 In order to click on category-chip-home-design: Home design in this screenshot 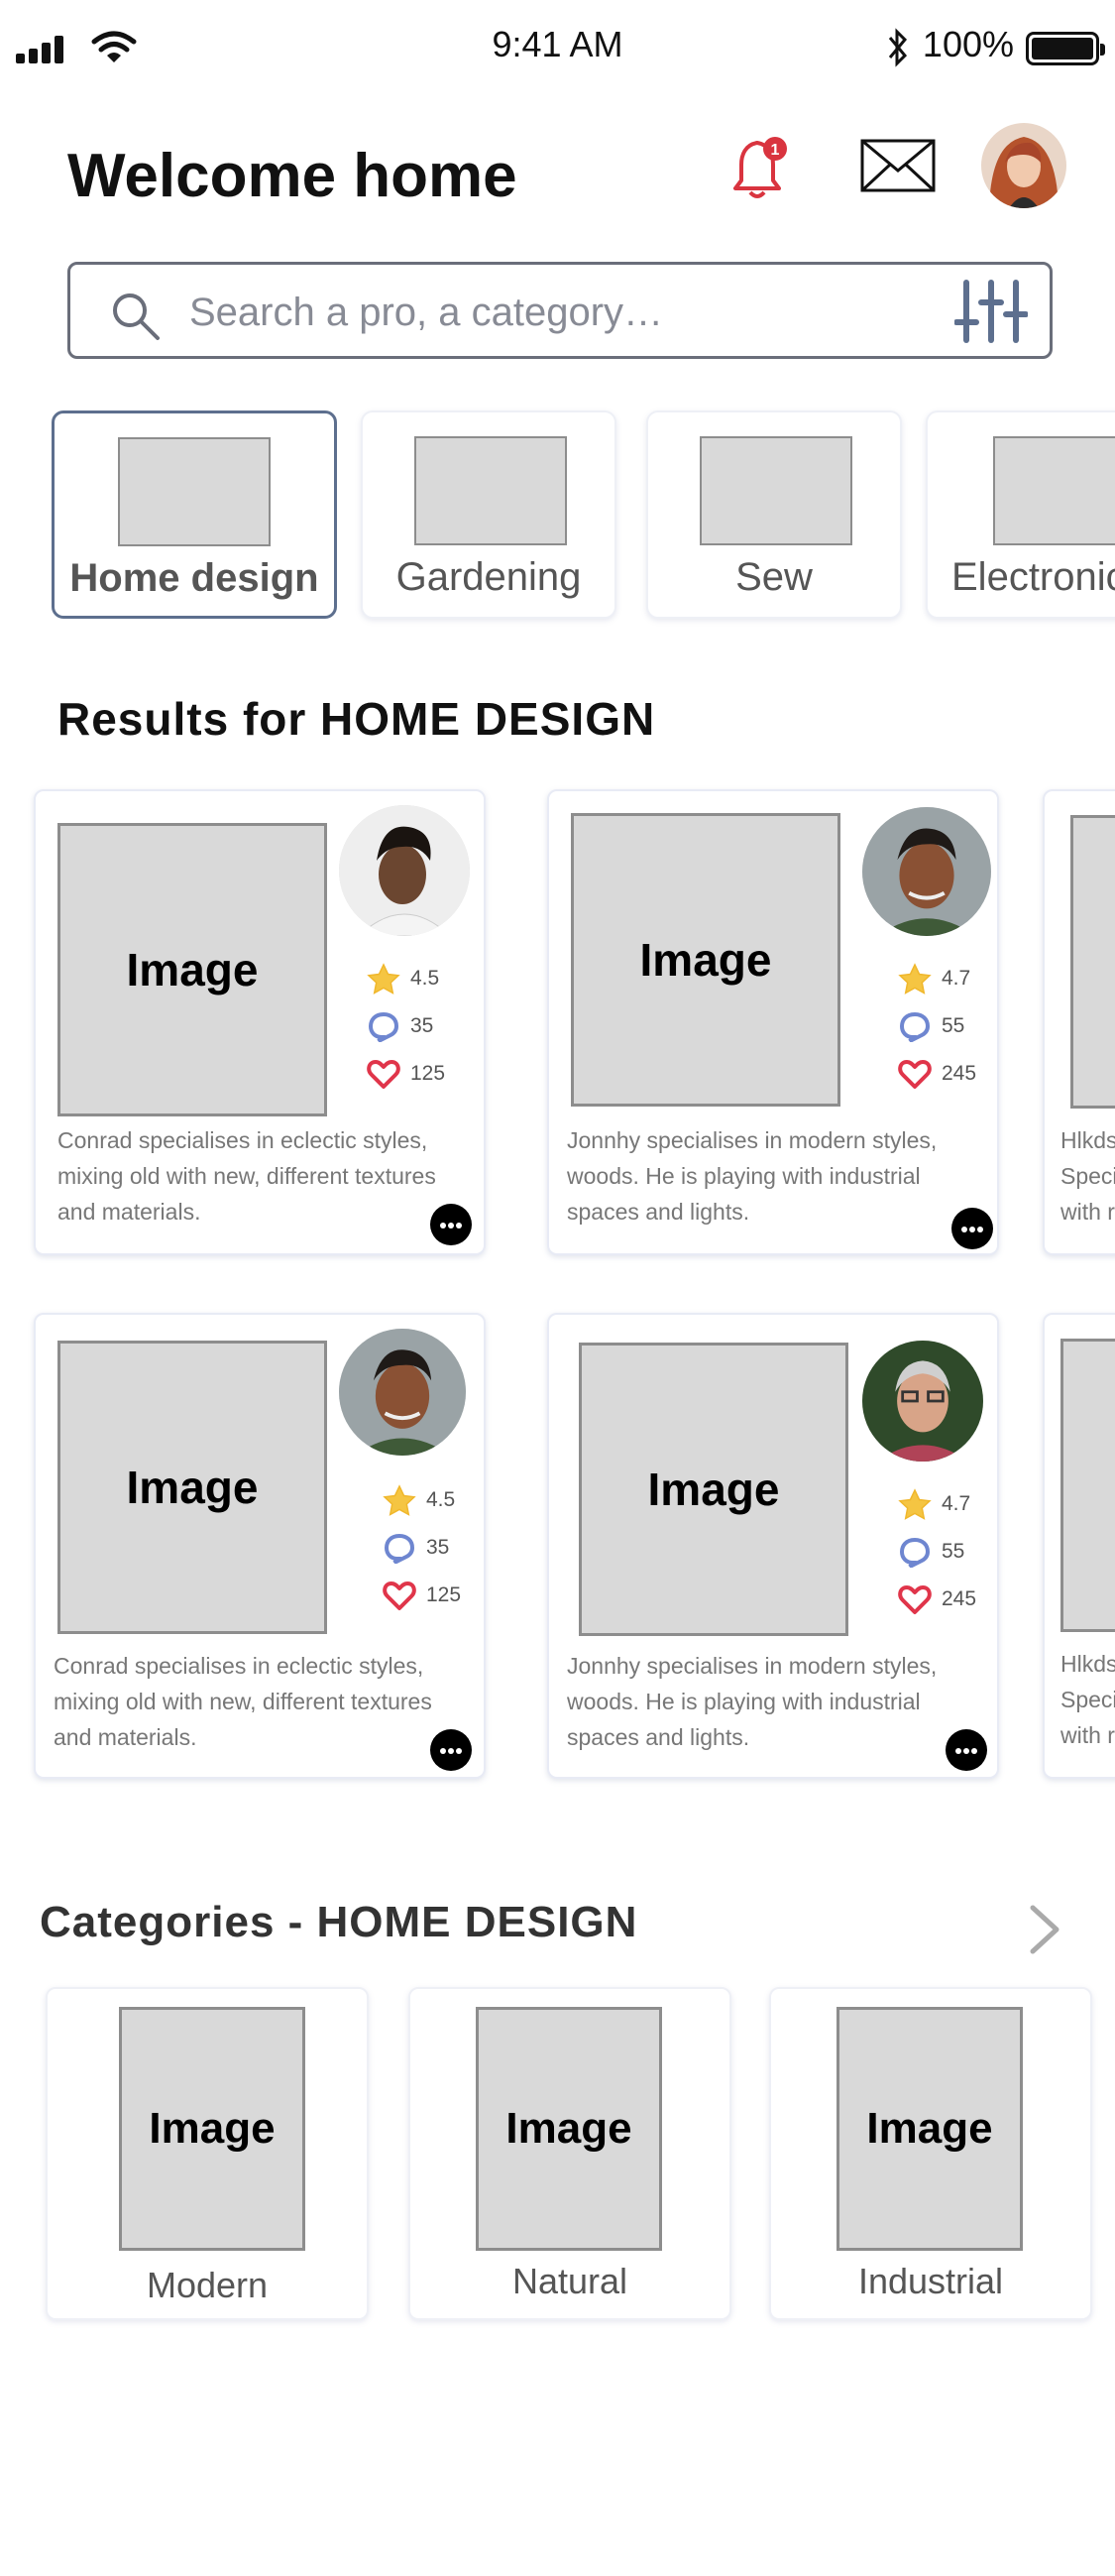, I will do `click(195, 514)`.